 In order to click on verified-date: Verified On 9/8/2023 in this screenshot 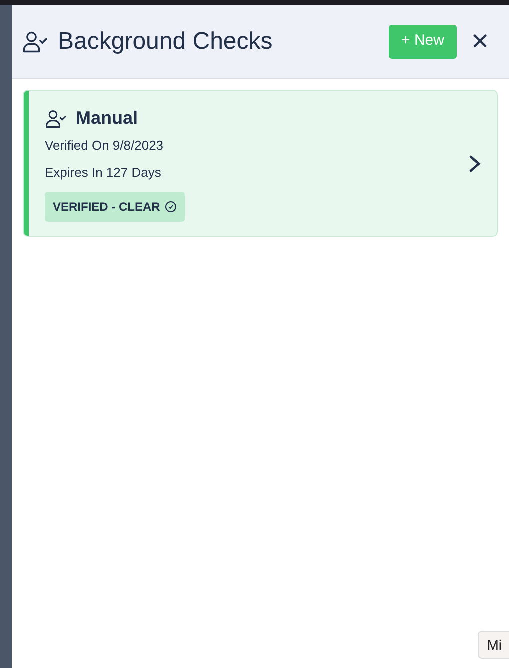, I will do `click(105, 146)`.